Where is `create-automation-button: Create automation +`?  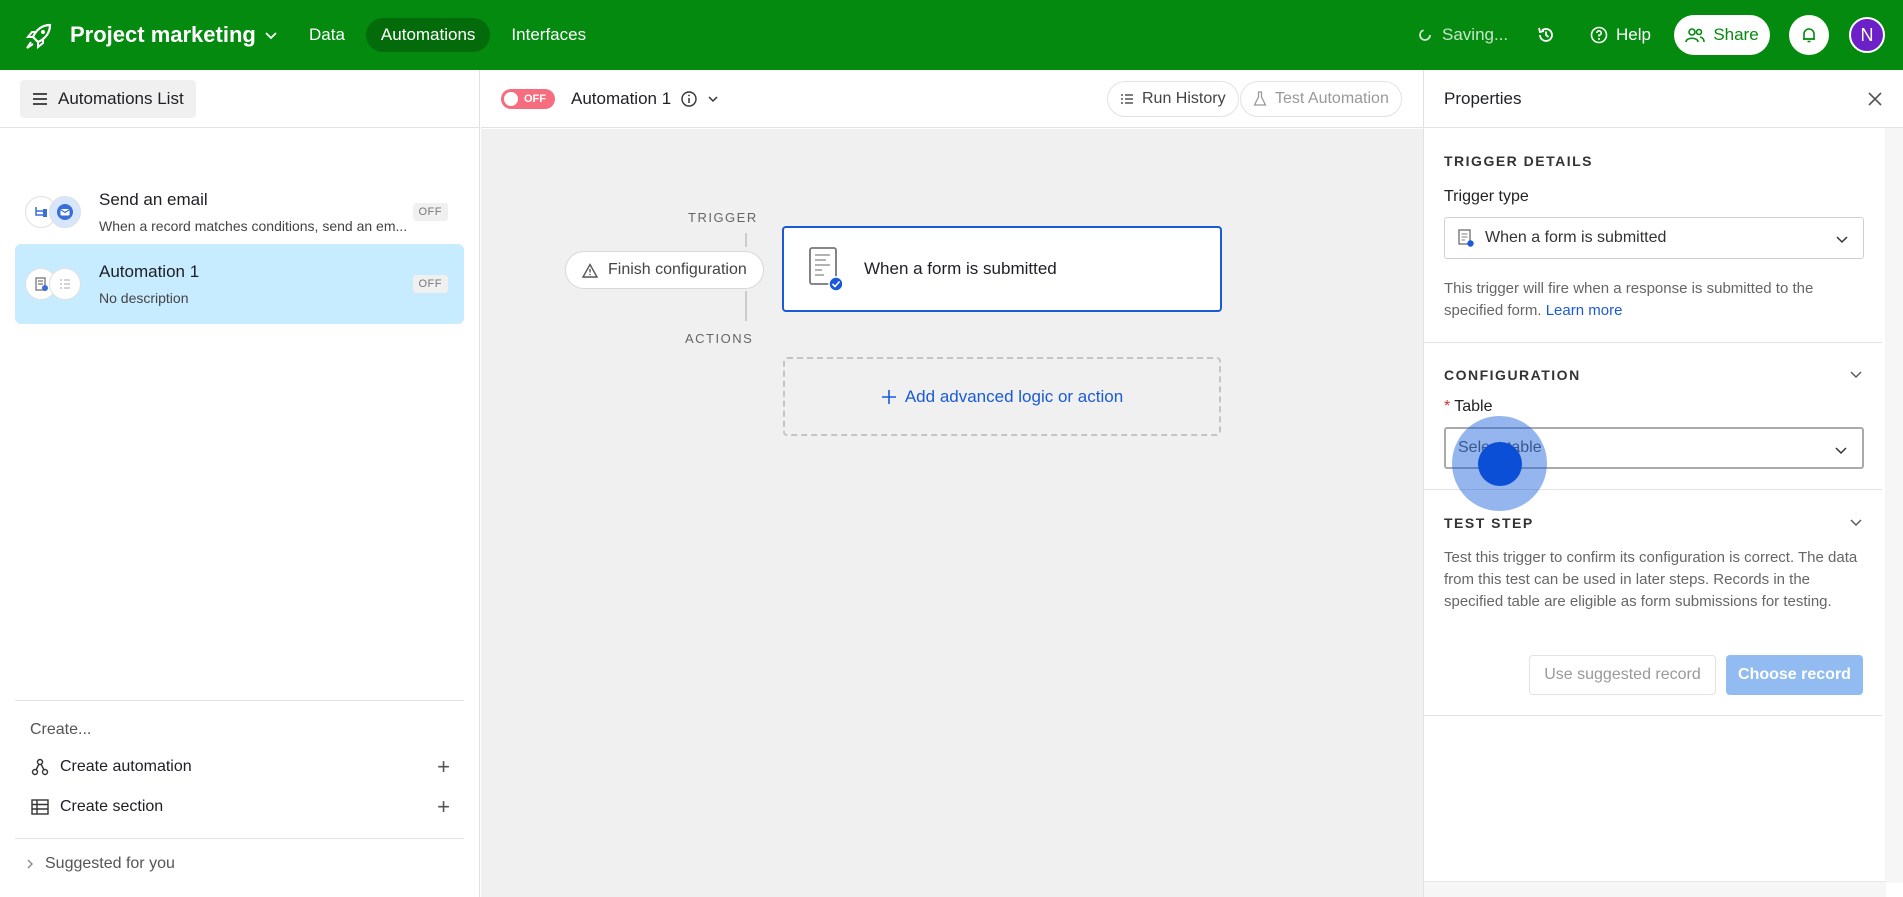
create-automation-button: Create automation + is located at coordinates (240, 767).